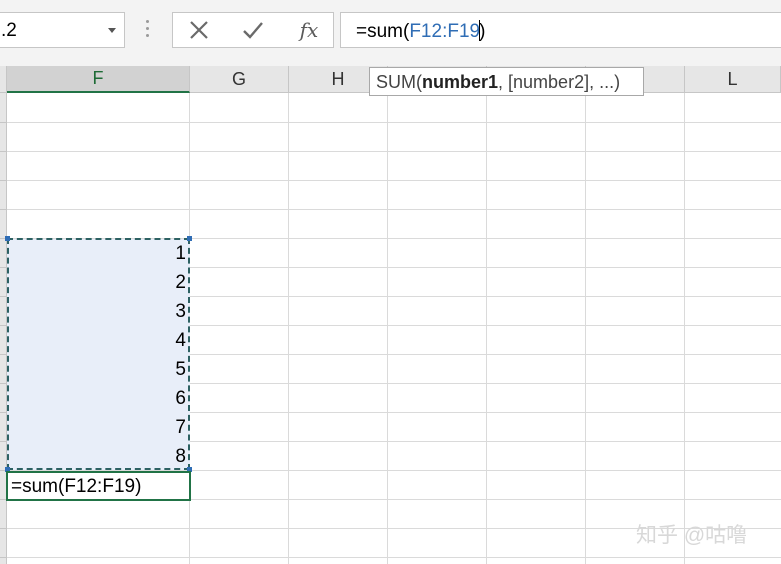 Image resolution: width=781 pixels, height=564 pixels. I want to click on drag-handle-icon, so click(147, 31).